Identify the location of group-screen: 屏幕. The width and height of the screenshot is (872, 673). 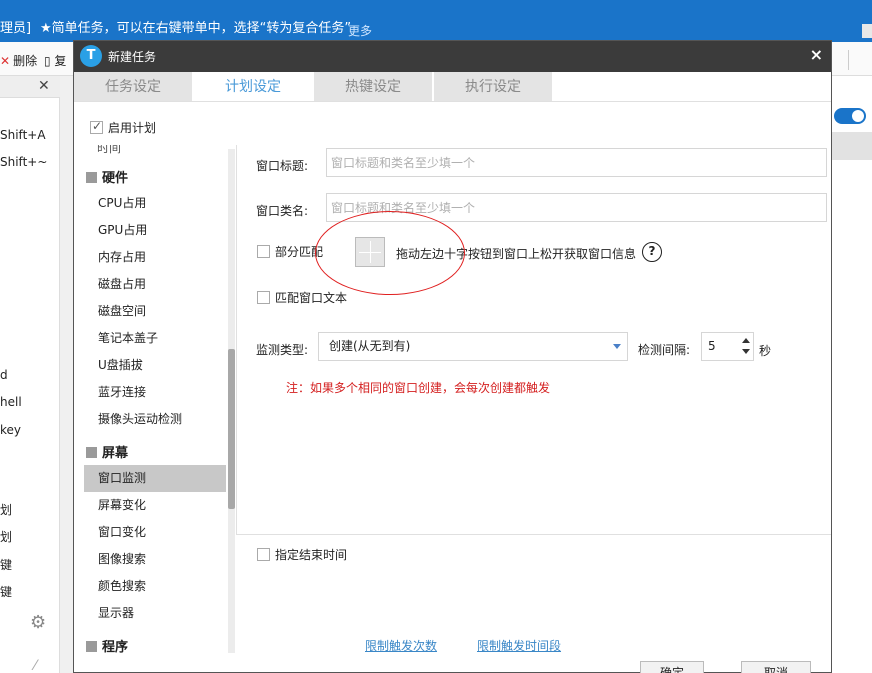
(107, 451).